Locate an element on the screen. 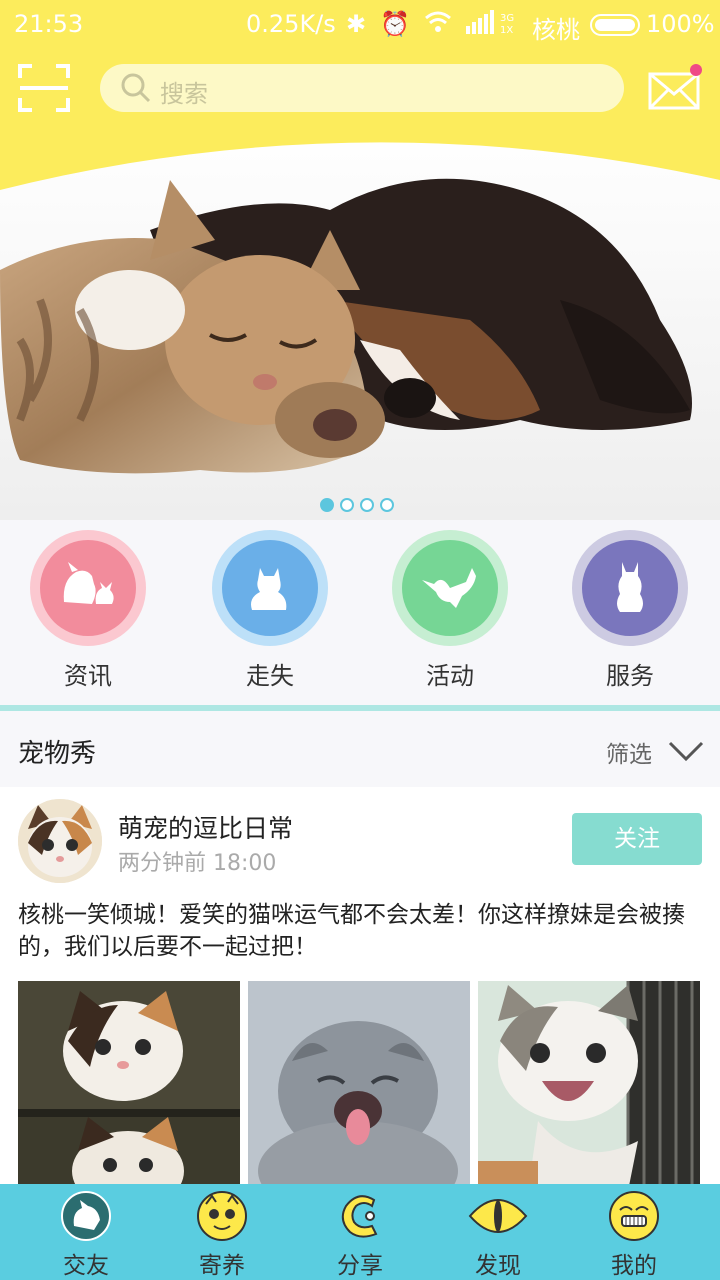 The image size is (720, 1280). category-label: 活动 is located at coordinates (450, 676).